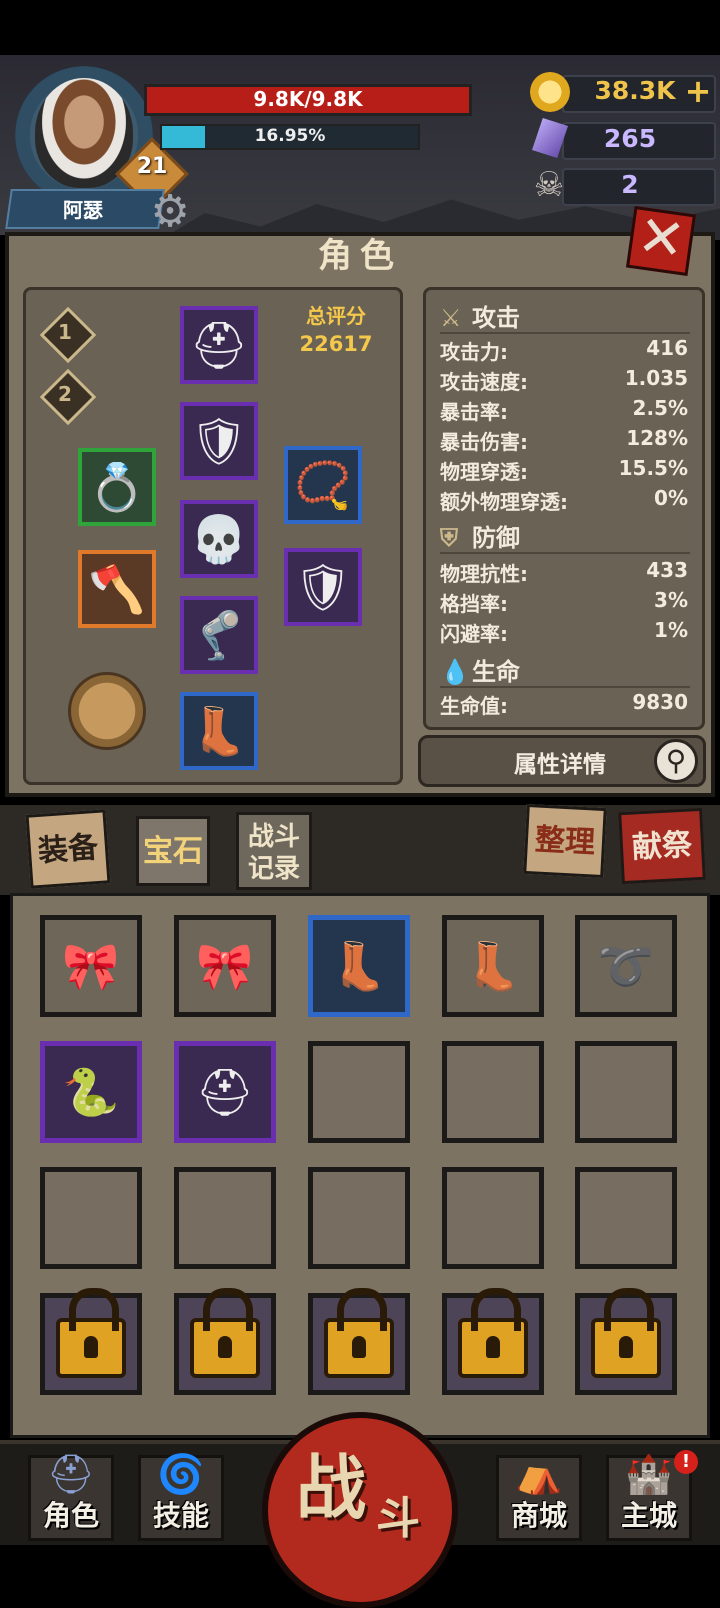 This screenshot has width=720, height=1608. I want to click on equip-slot-weapon: 🪓, so click(117, 589).